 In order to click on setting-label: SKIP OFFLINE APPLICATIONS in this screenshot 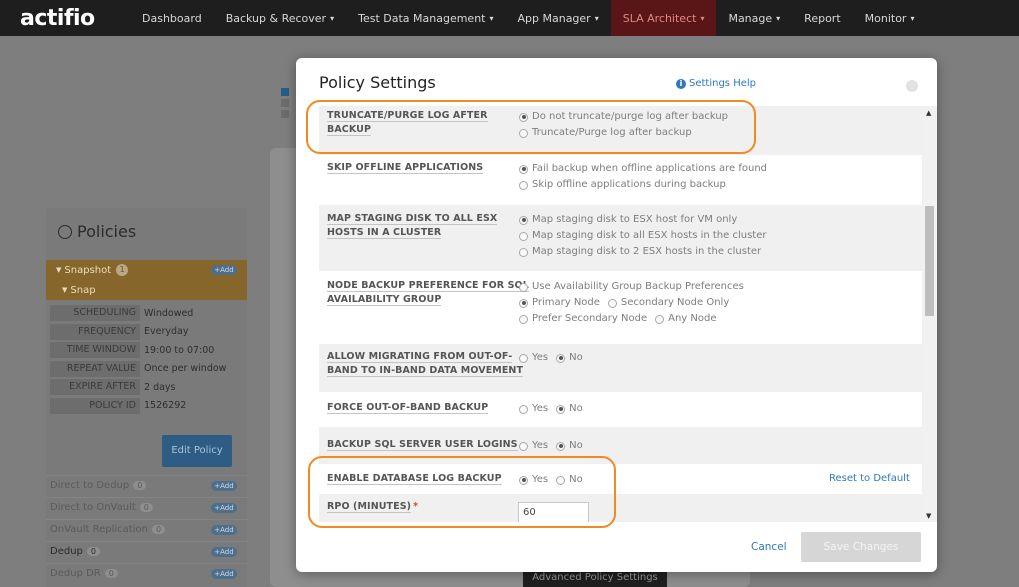, I will do `click(405, 168)`.